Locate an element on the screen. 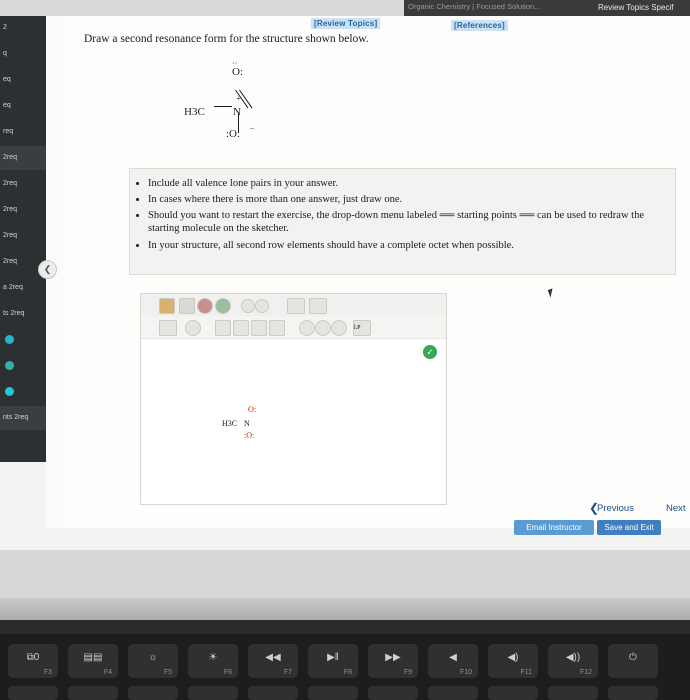 The image size is (690, 700). molecule-structure: H3C N + O: ·· :O: − is located at coordinates (264, 107).